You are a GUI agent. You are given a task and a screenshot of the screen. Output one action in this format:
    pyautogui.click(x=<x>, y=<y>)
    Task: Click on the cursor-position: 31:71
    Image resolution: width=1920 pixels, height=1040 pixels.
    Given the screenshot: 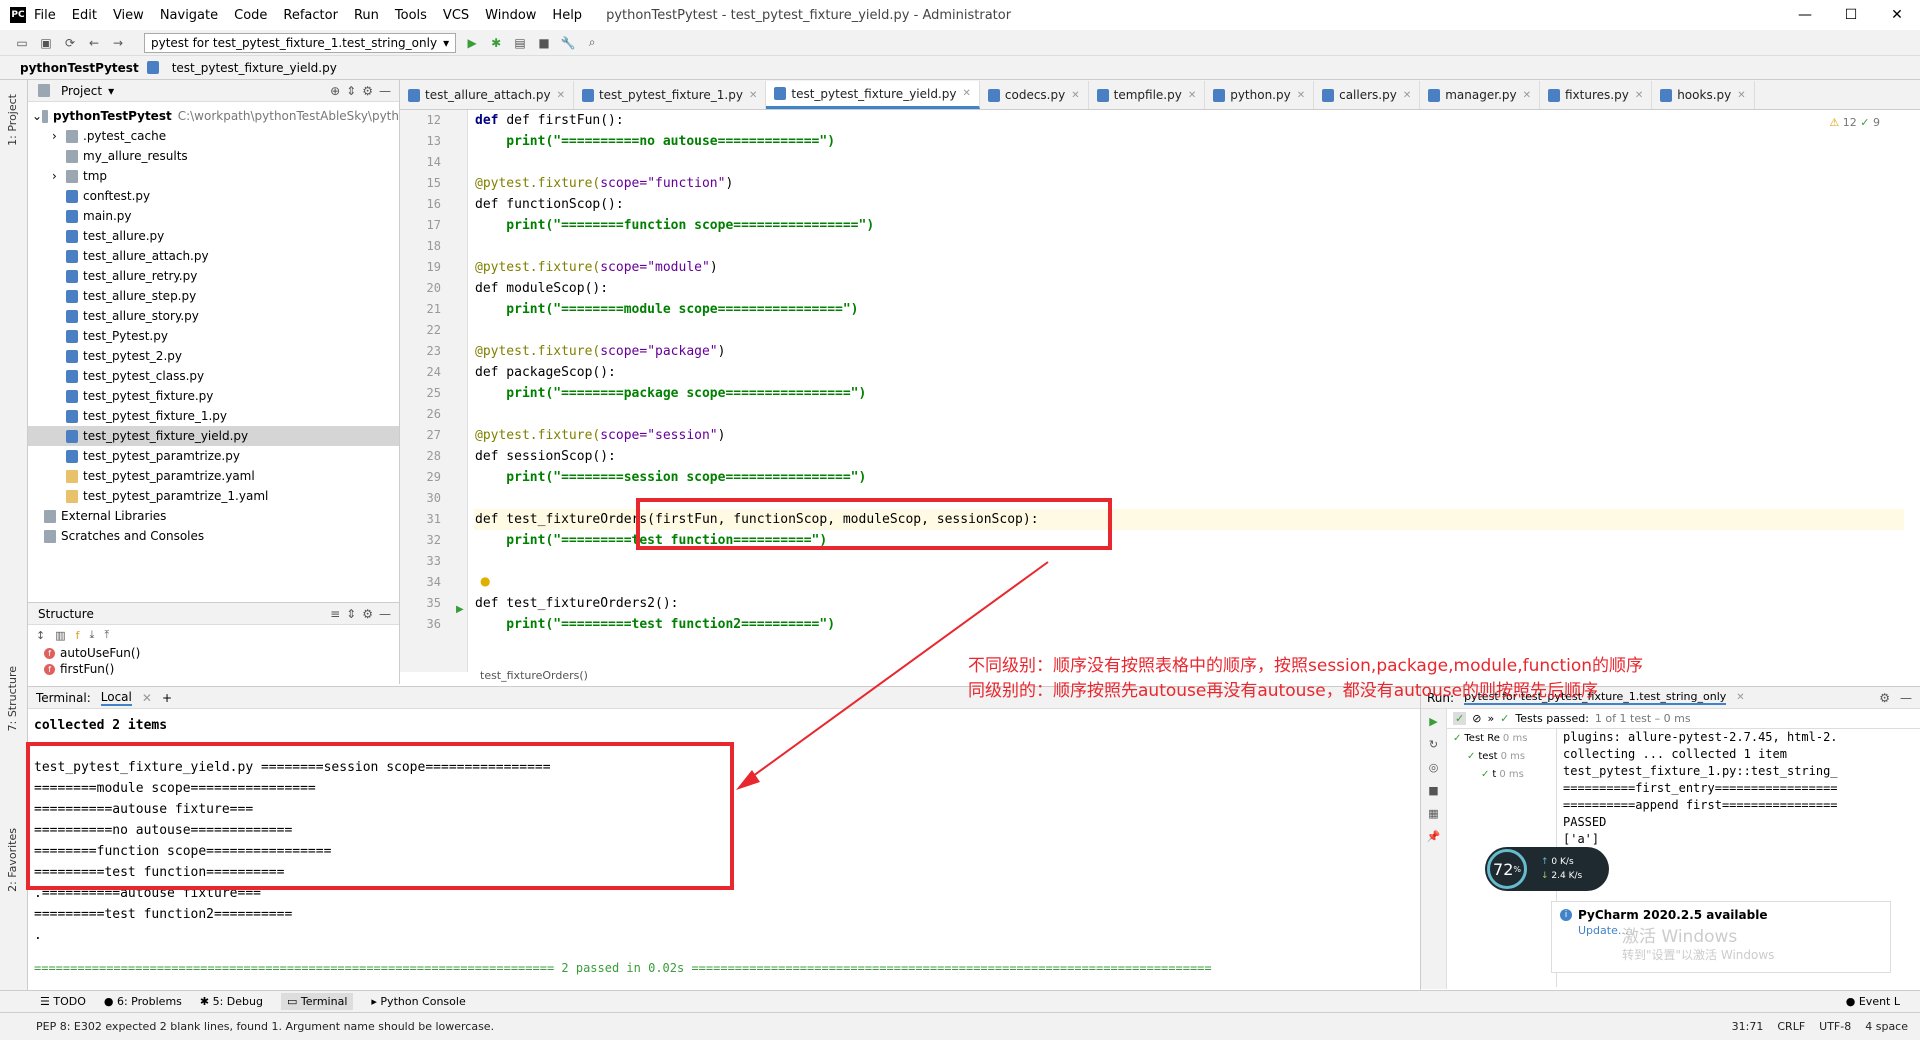 What is the action you would take?
    pyautogui.click(x=1748, y=1026)
    